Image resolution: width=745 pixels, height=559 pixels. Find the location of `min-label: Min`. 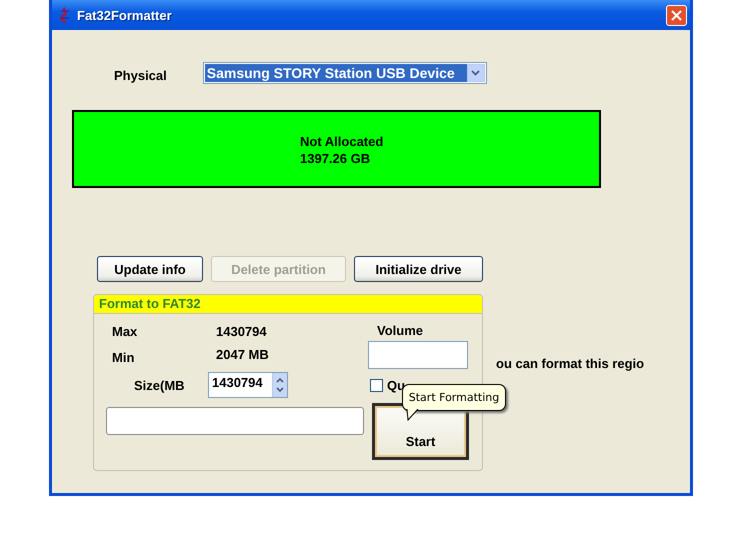

min-label: Min is located at coordinates (124, 357).